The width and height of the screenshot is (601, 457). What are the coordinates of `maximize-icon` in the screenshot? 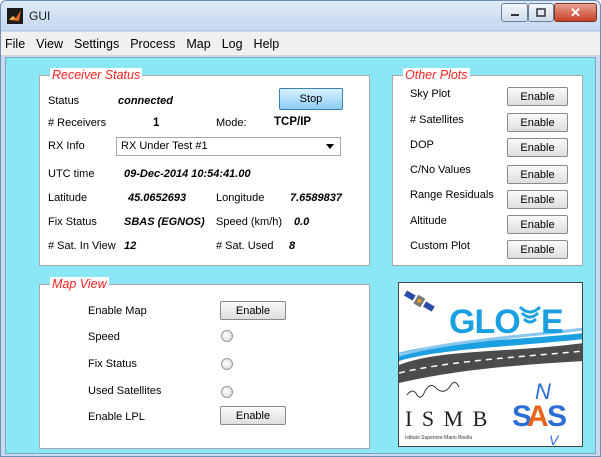 It's located at (541, 12).